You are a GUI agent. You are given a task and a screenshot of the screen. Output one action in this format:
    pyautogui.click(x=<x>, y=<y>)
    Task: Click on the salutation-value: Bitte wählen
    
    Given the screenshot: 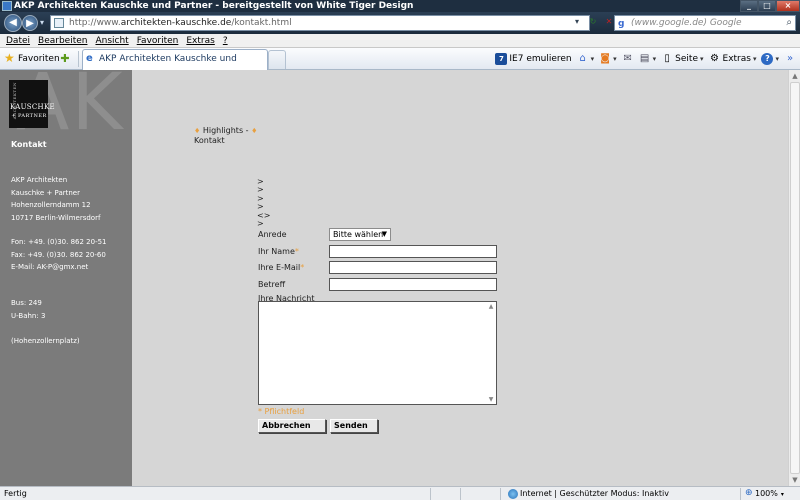 What is the action you would take?
    pyautogui.click(x=358, y=234)
    